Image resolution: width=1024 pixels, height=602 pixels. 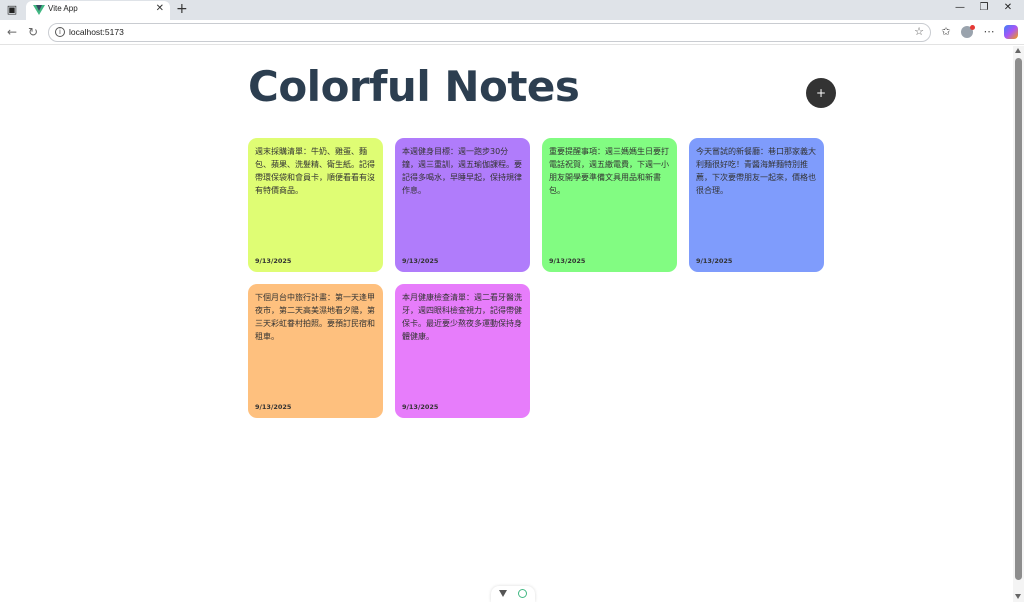 I want to click on page-scrollbar, so click(x=1018, y=324).